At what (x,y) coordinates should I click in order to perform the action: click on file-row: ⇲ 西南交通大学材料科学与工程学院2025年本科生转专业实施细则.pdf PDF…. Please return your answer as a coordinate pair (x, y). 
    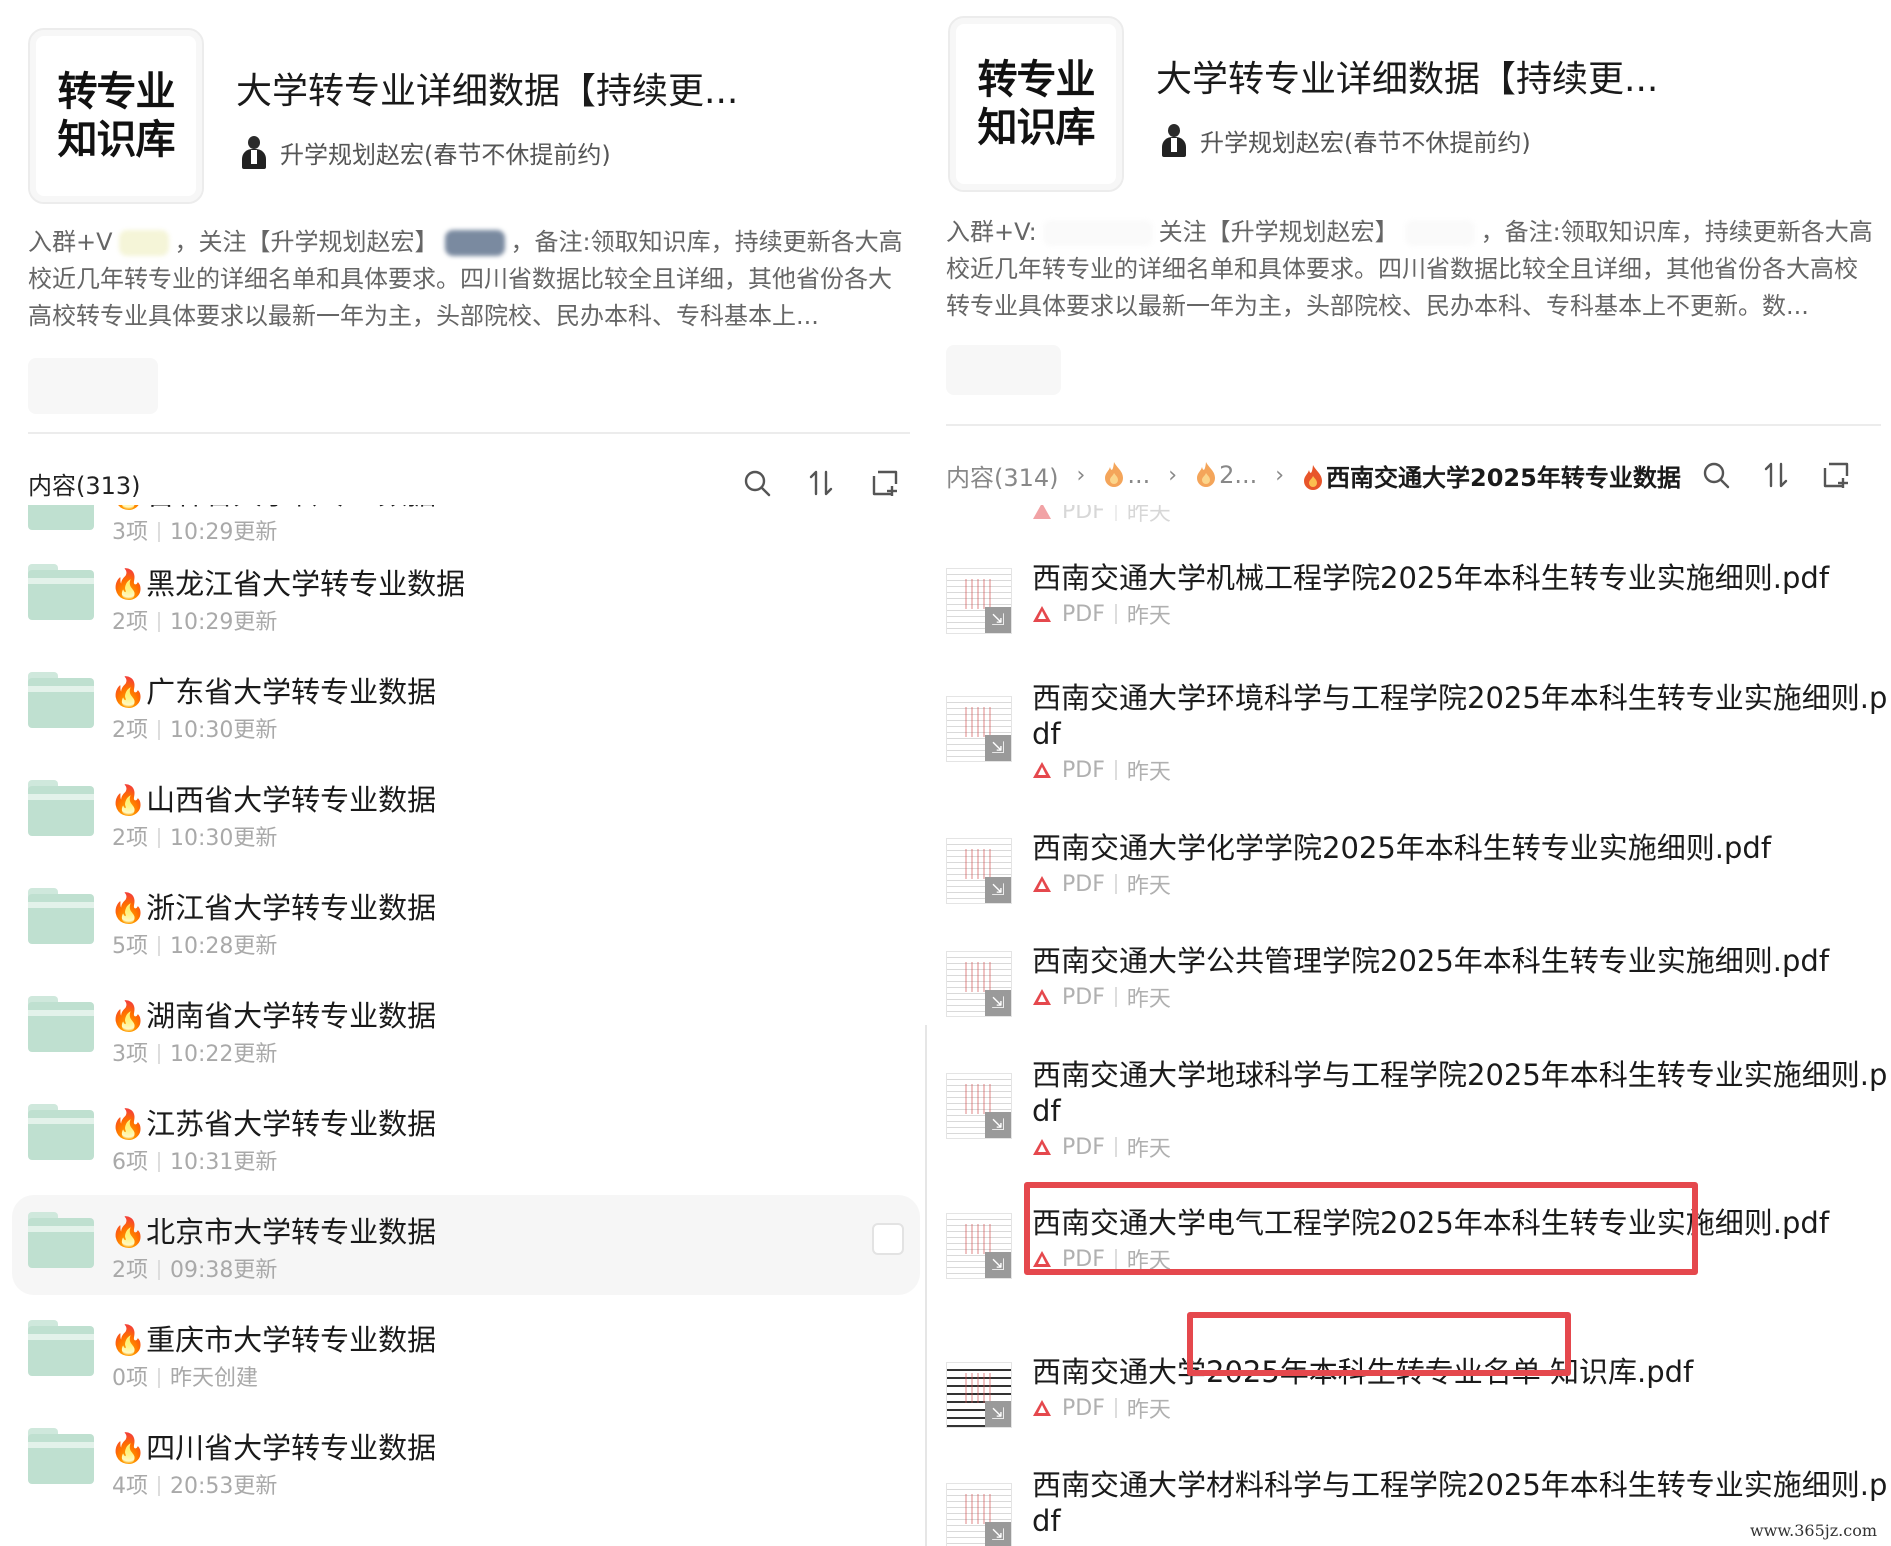
    Looking at the image, I should click on (1416, 1506).